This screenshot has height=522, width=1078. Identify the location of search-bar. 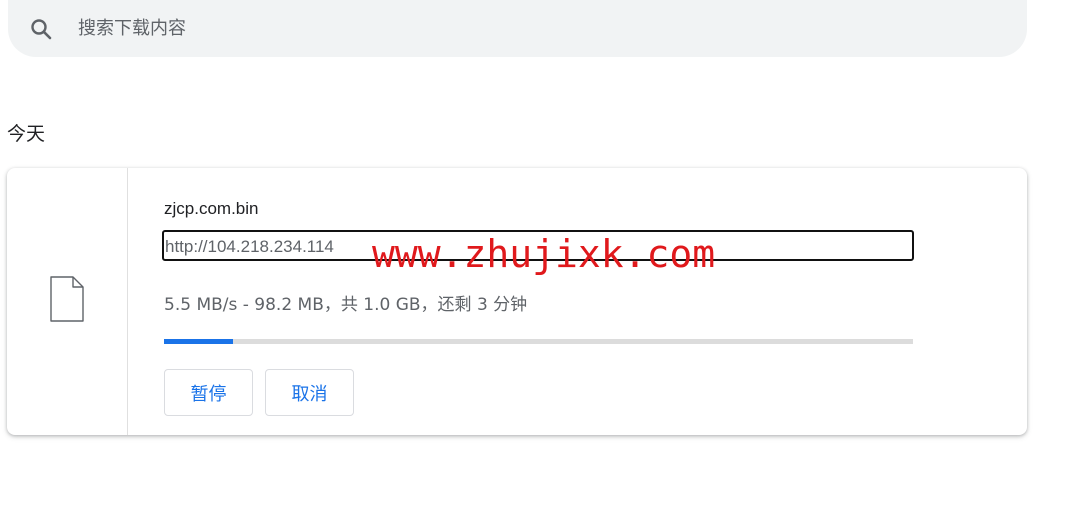
(517, 28).